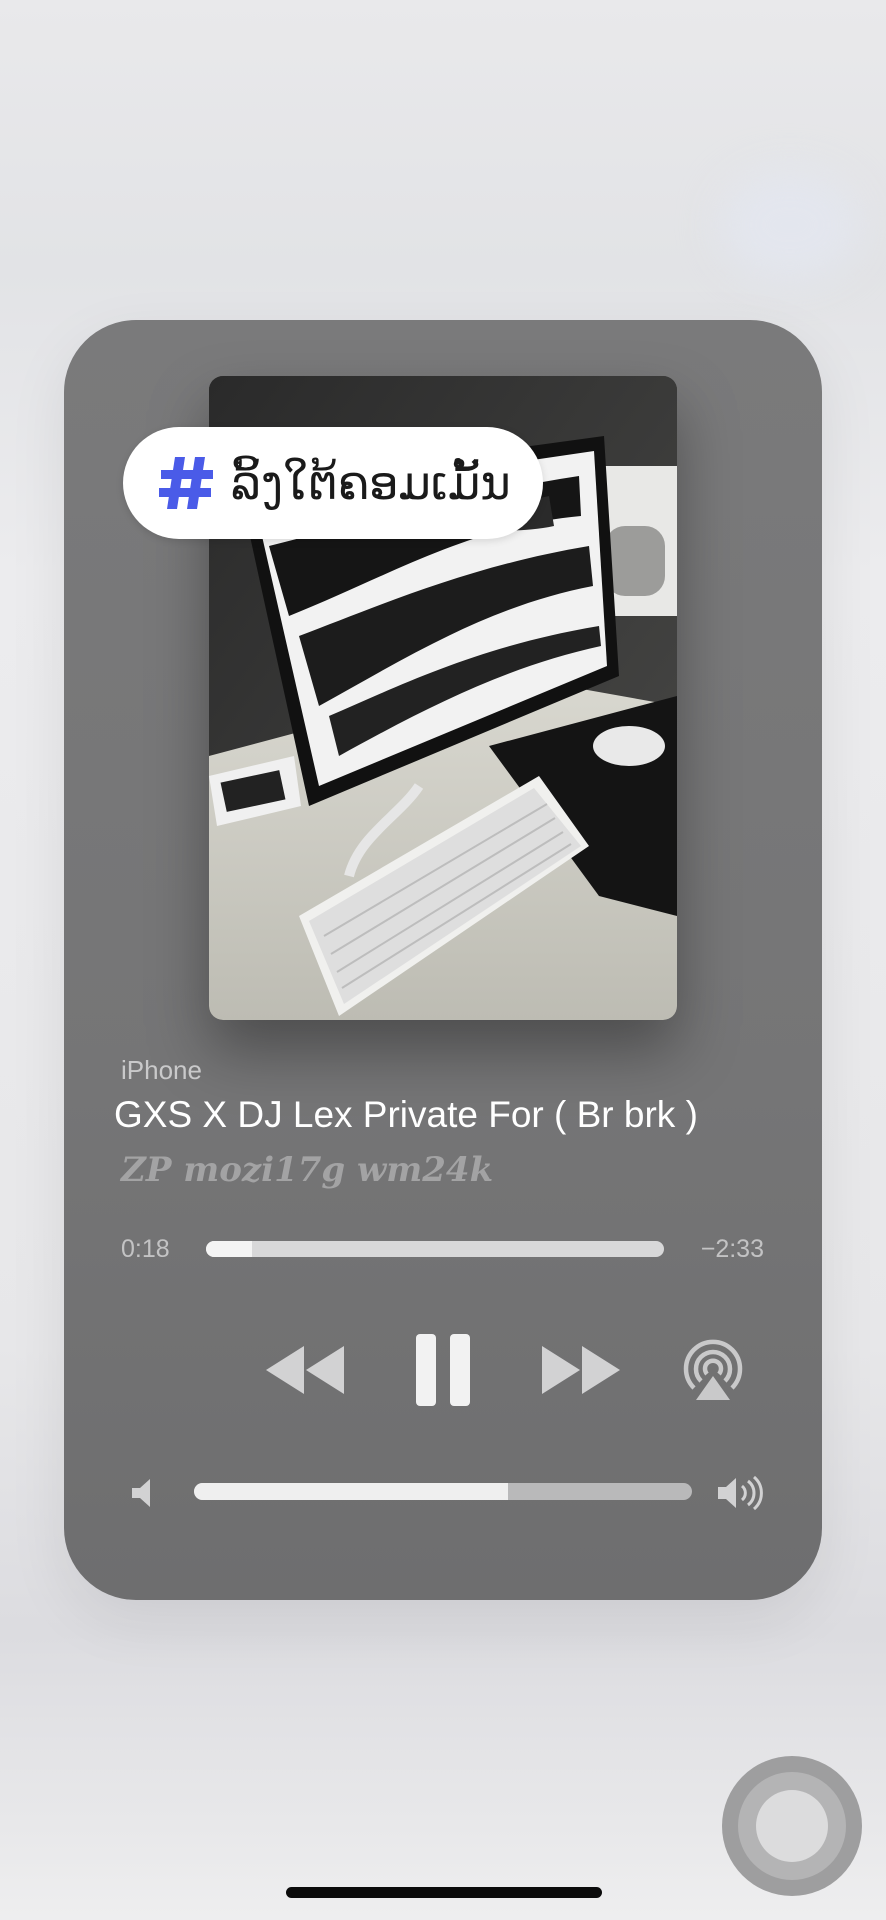  What do you see at coordinates (435, 1249) in the screenshot?
I see `playback-scrubber` at bounding box center [435, 1249].